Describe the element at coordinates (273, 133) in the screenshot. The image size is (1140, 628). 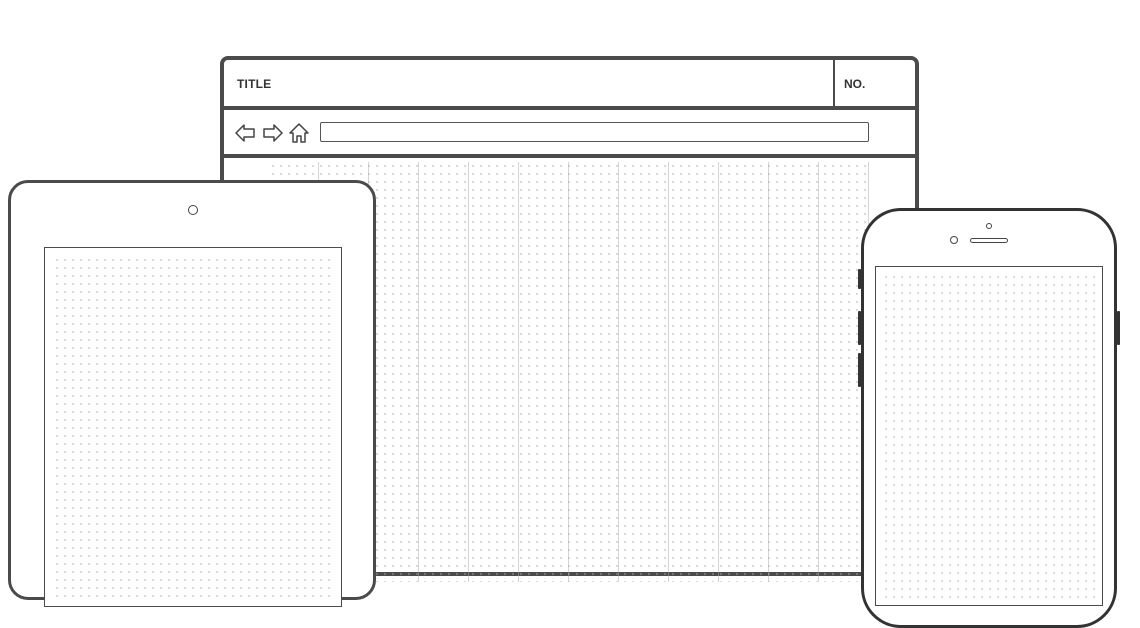
I see `forward-arrow-icon` at that location.